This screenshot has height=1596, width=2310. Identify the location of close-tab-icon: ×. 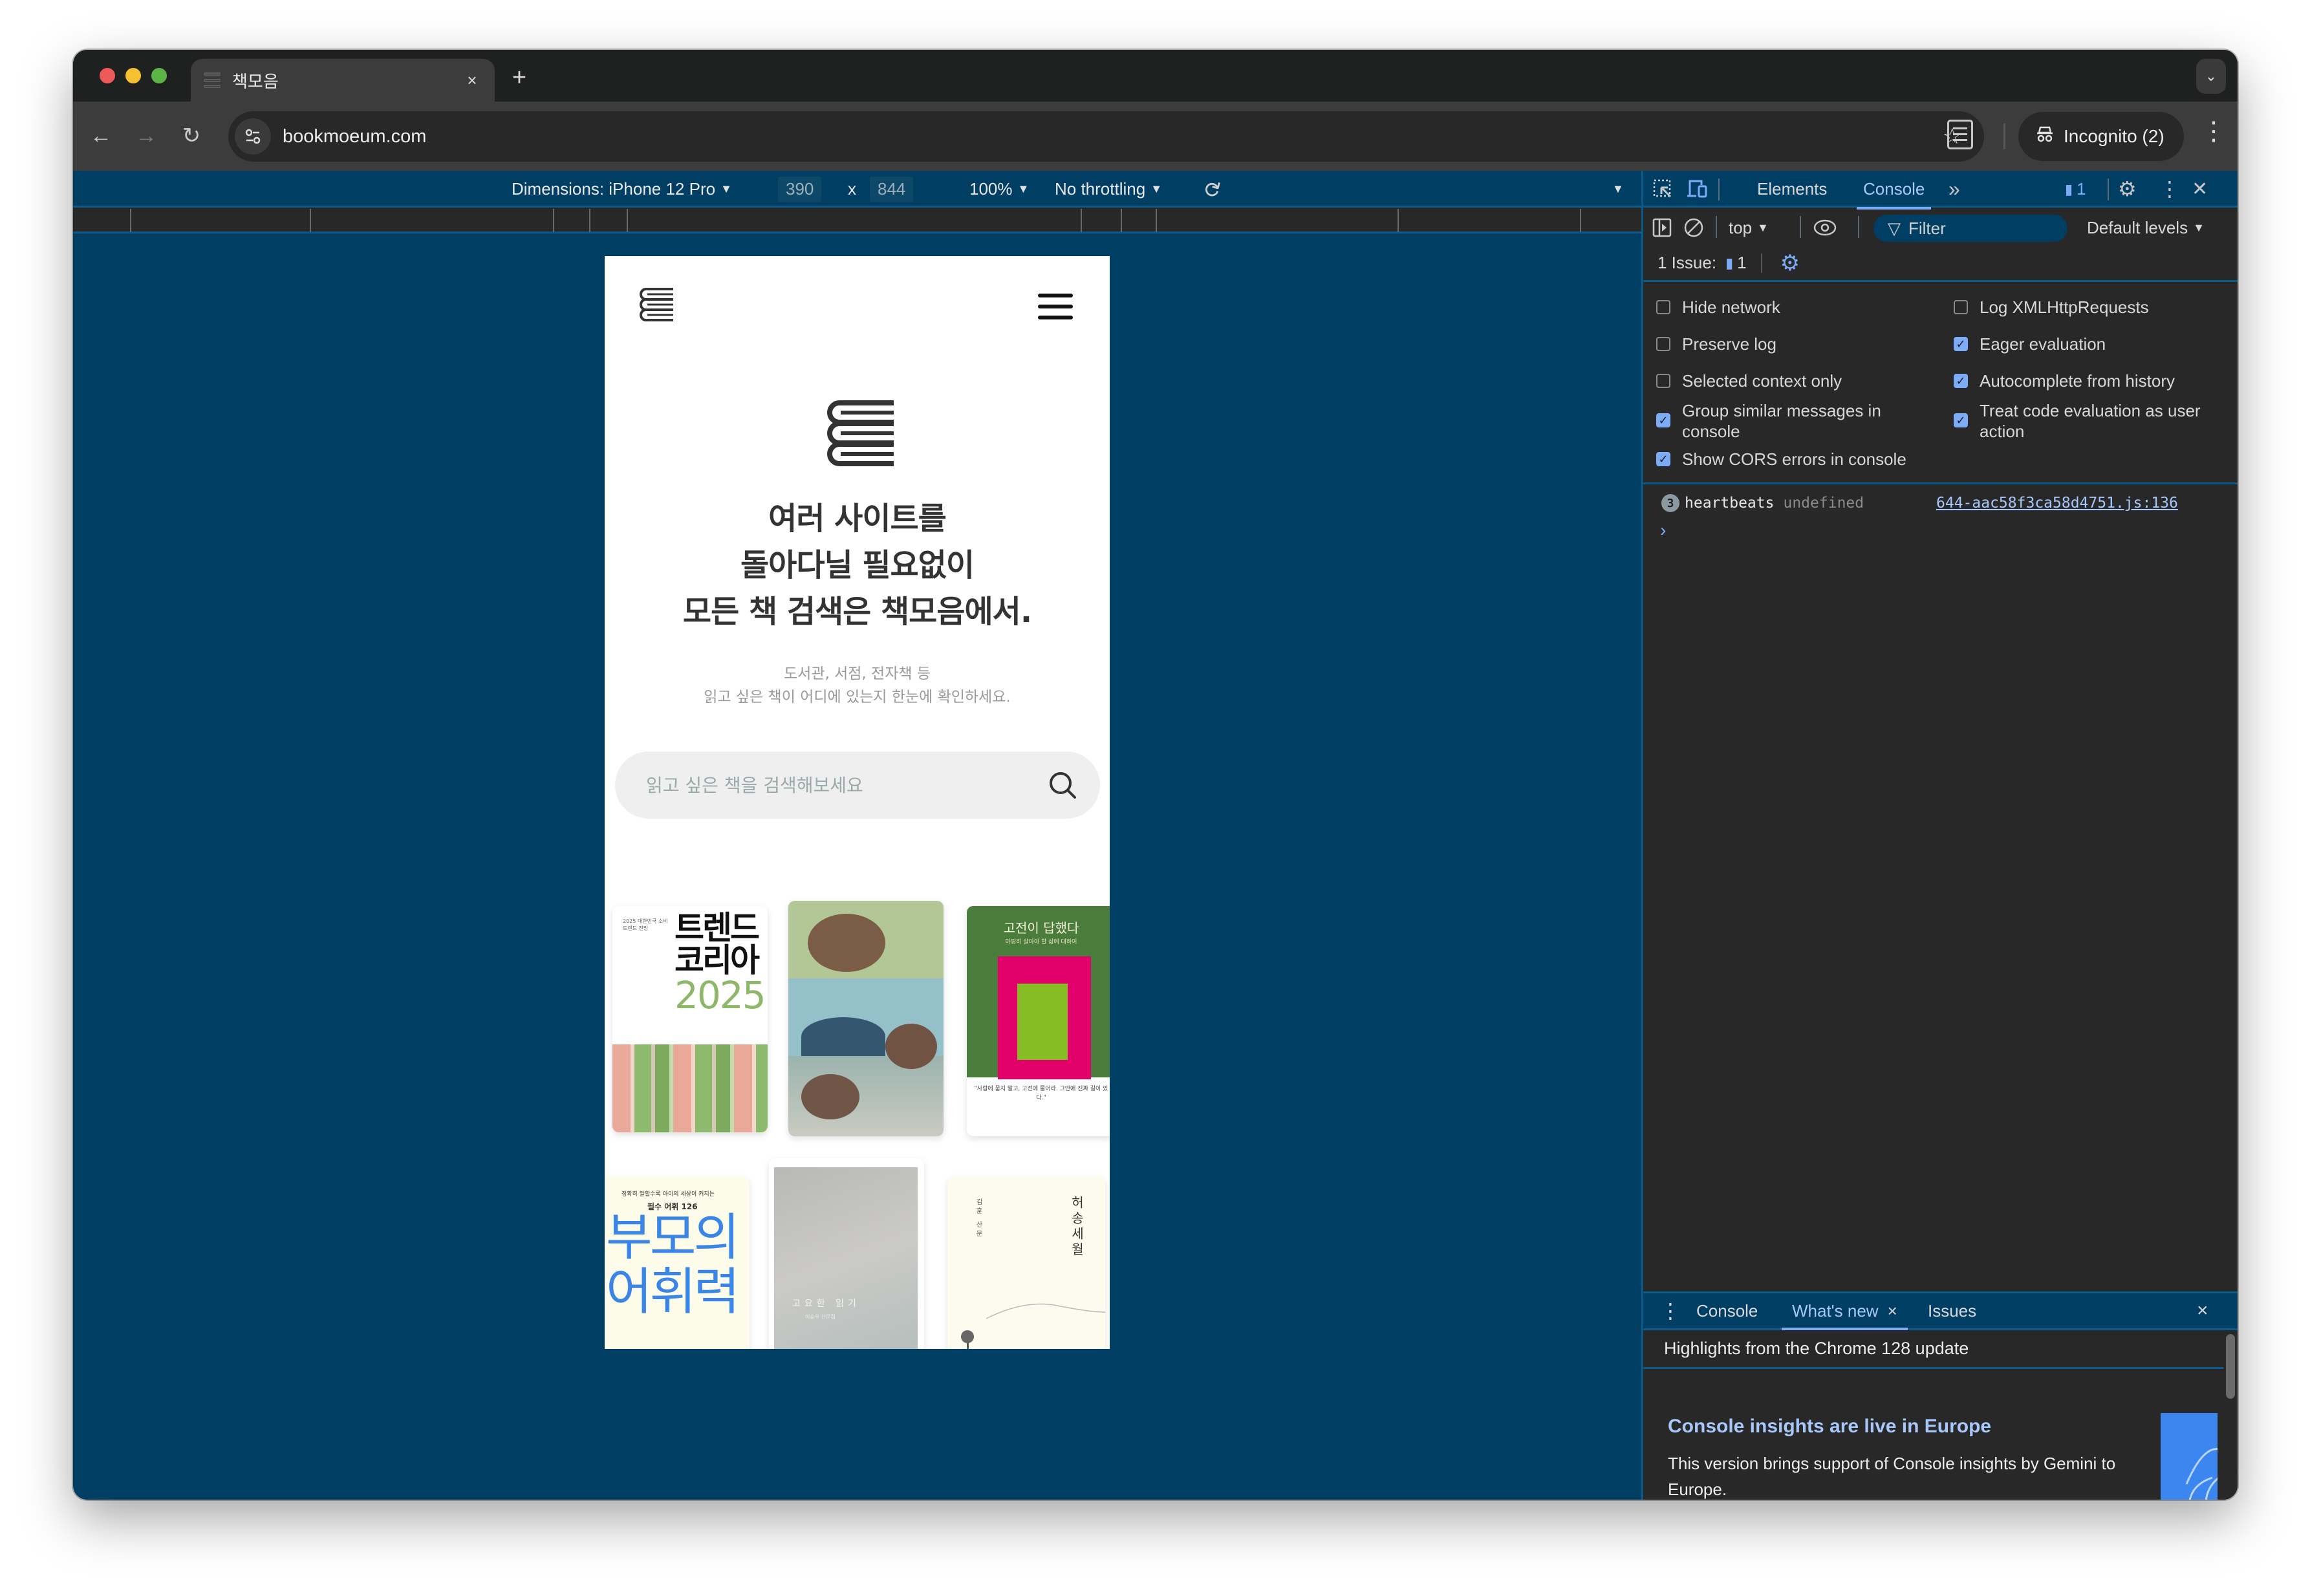
(1892, 1311).